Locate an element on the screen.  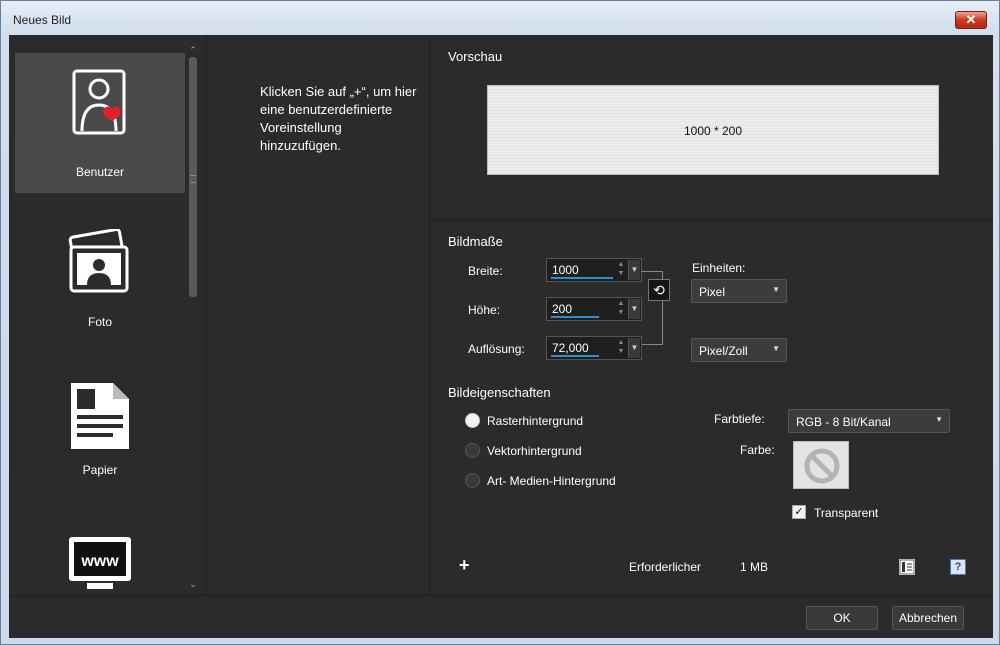
radio-raster-label: Rasterhintergrund is located at coordinates (535, 421).